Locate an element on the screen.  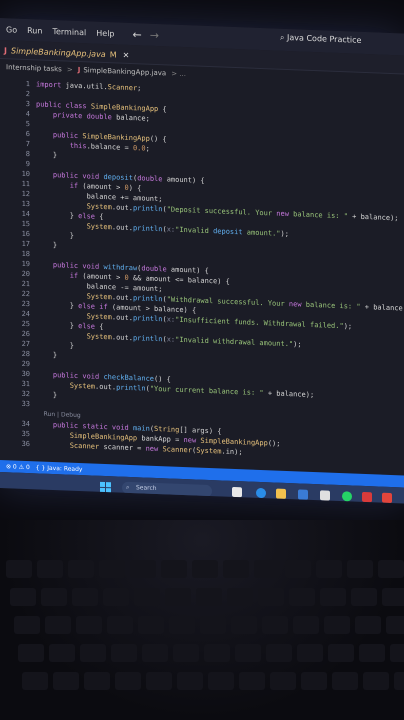
breadcrumb-file: SimpleBankingApp.java is located at coordinates (124, 71).